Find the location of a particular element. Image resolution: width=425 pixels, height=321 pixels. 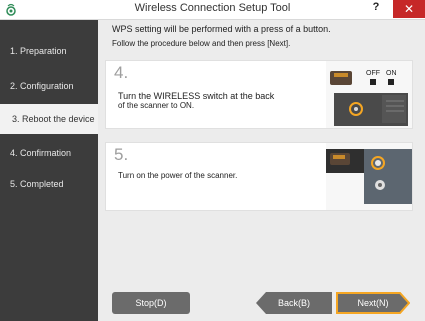

switch-off-label: OFF is located at coordinates (373, 73).